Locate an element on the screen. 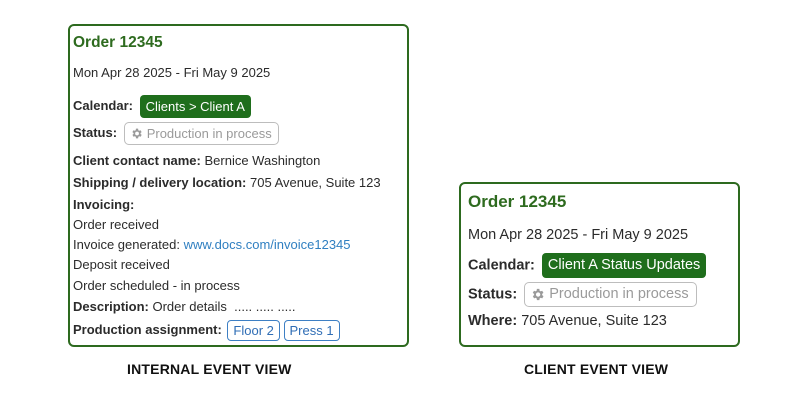 Image resolution: width=800 pixels, height=400 pixels. internal-shipping-value: 705 Avenue, Suite 123 is located at coordinates (315, 182).